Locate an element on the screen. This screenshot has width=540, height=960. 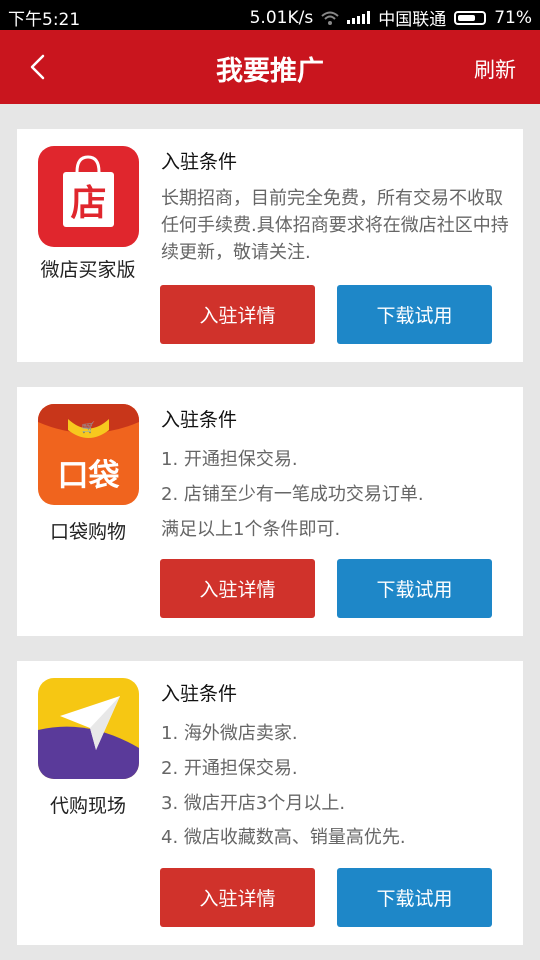
app-name: 微店买家版 is located at coordinates (88, 270).